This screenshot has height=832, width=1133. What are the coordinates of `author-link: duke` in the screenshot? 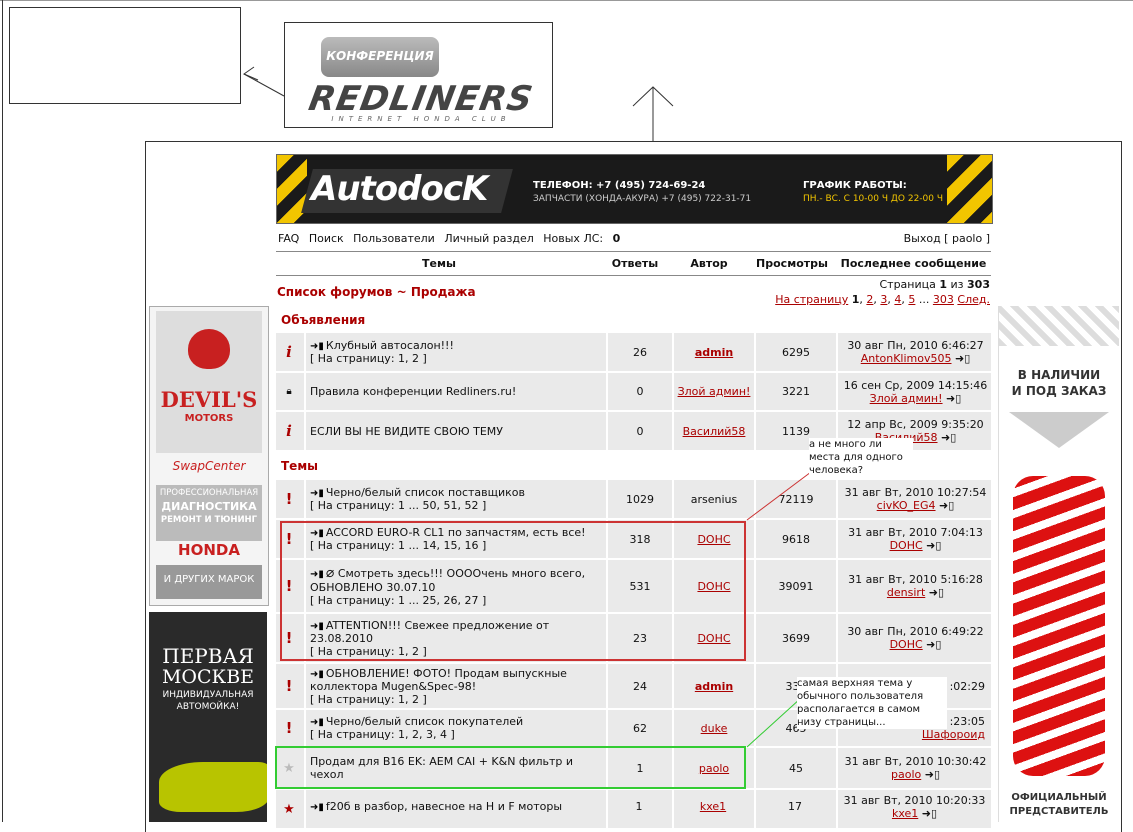 It's located at (714, 728).